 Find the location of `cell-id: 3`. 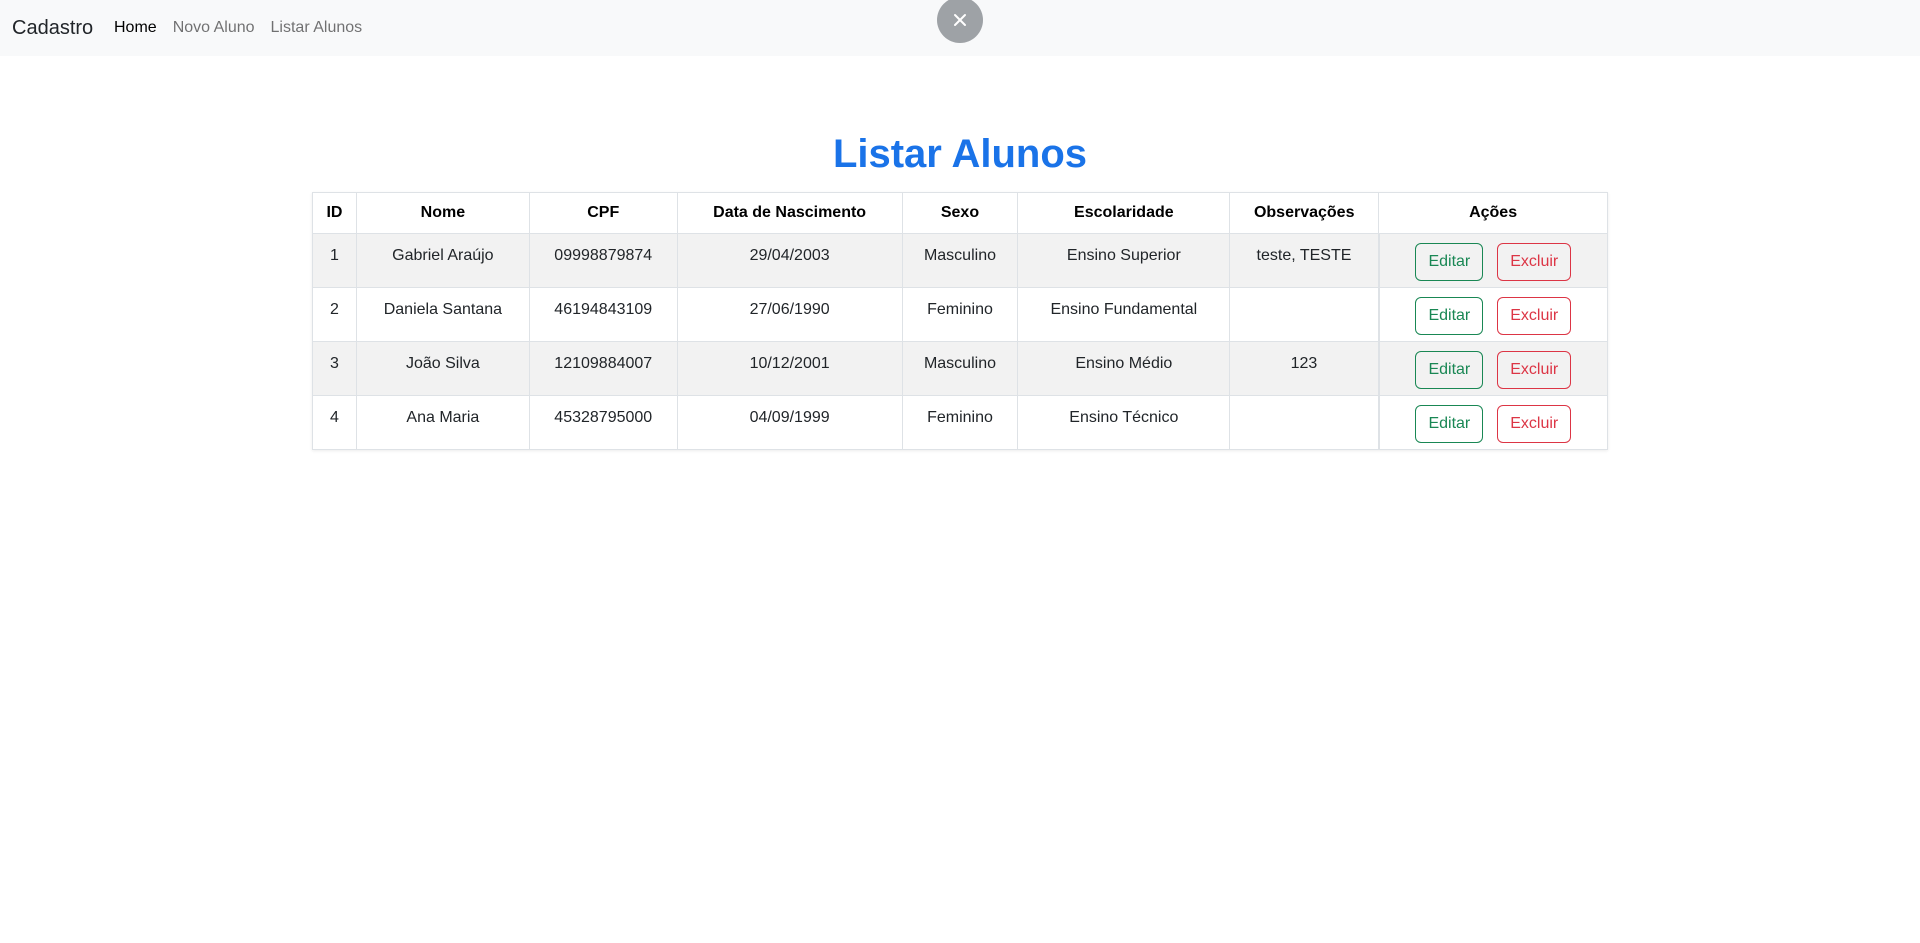

cell-id: 3 is located at coordinates (334, 368).